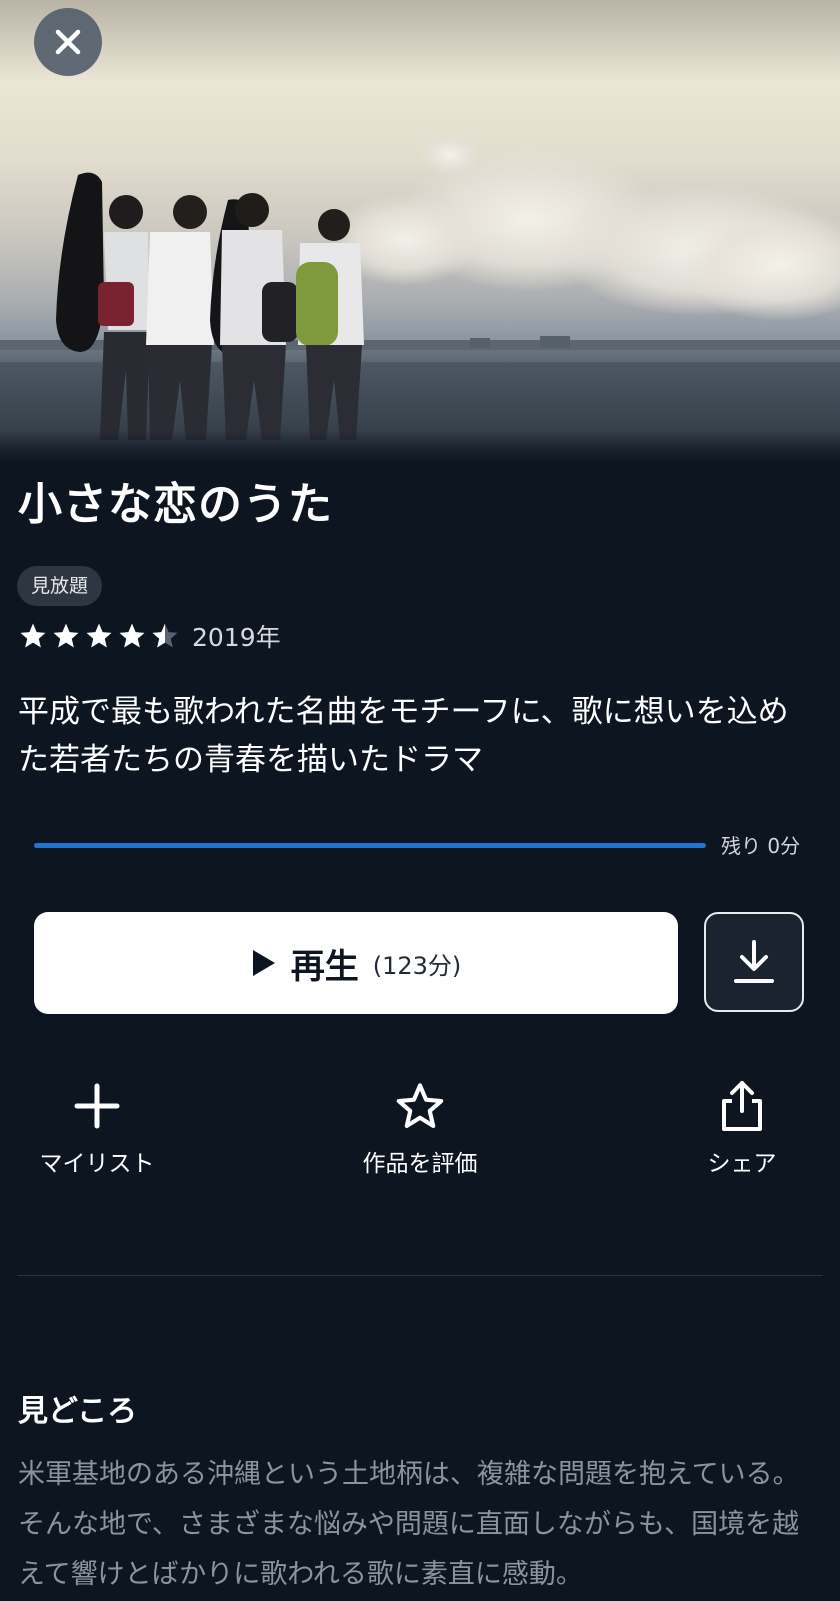  What do you see at coordinates (420, 1105) in the screenshot?
I see `star-outline-icon` at bounding box center [420, 1105].